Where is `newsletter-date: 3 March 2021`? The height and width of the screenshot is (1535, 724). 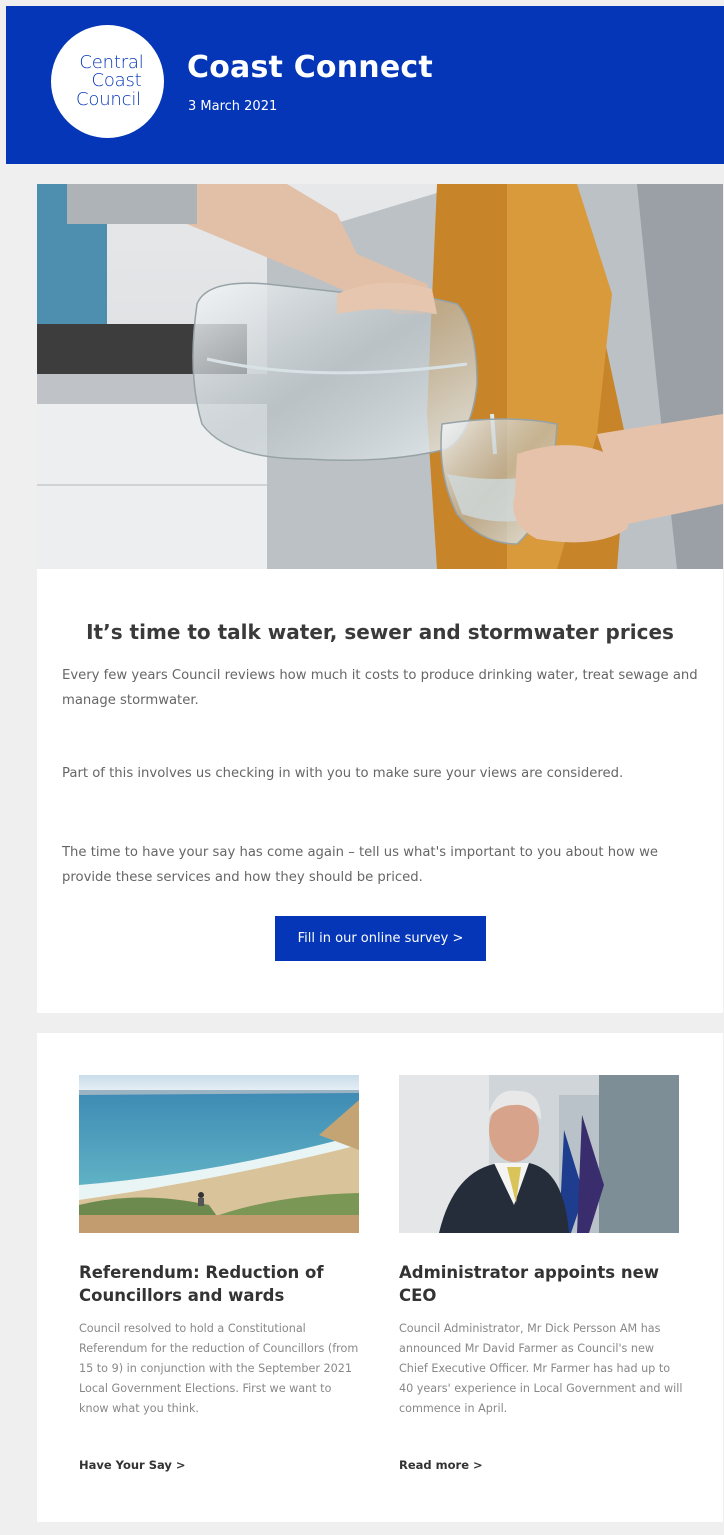
newsletter-date: 3 March 2021 is located at coordinates (233, 106).